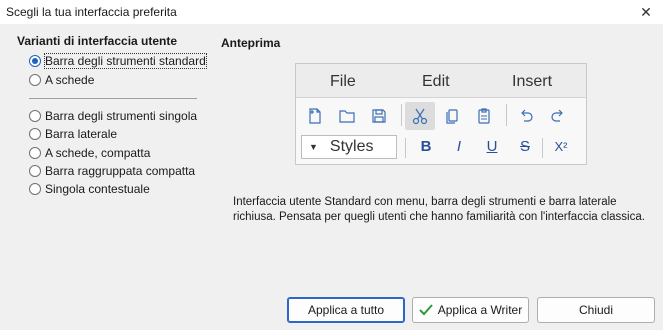 Image resolution: width=663 pixels, height=330 pixels. I want to click on apply-all-button: Applica a tutto, so click(346, 310).